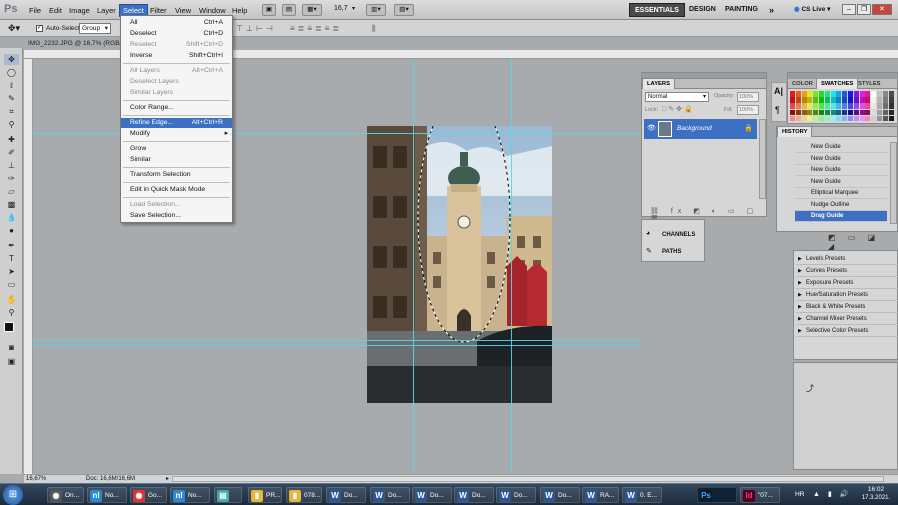 The width and height of the screenshot is (898, 505). I want to click on screen-mode-icon: ▣, so click(11, 361).